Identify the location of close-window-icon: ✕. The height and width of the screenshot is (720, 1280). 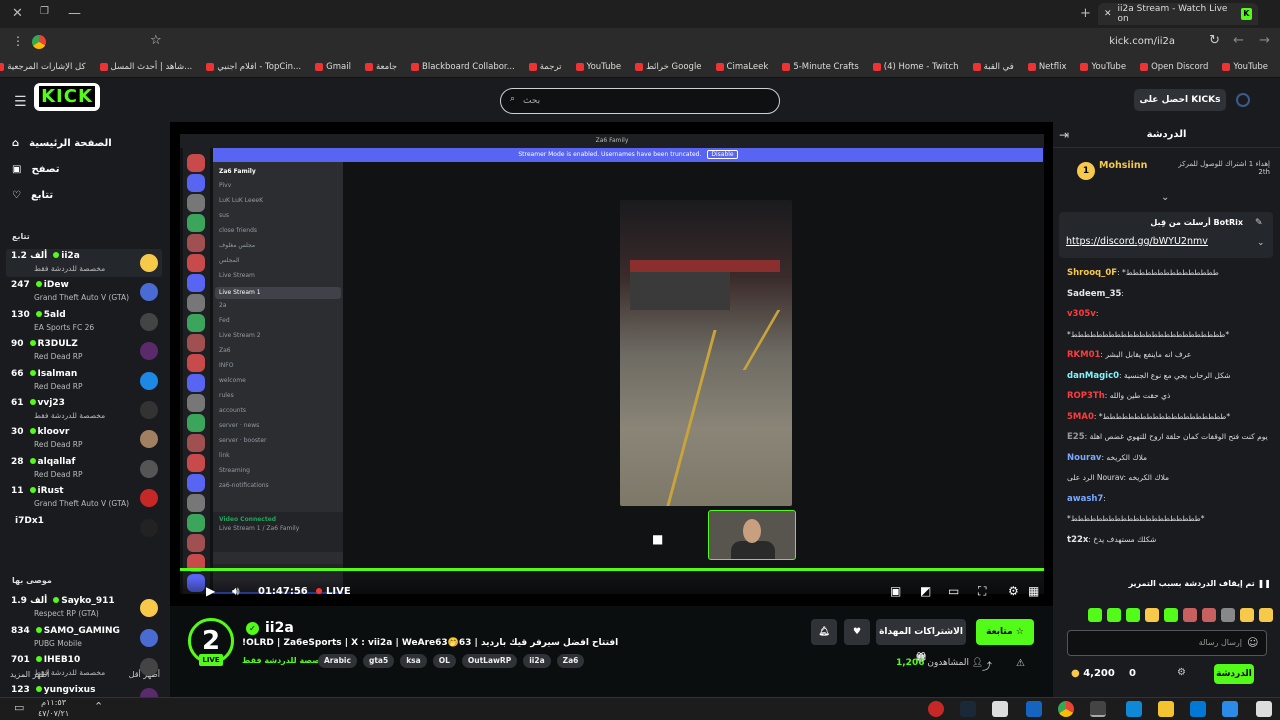
(17, 13).